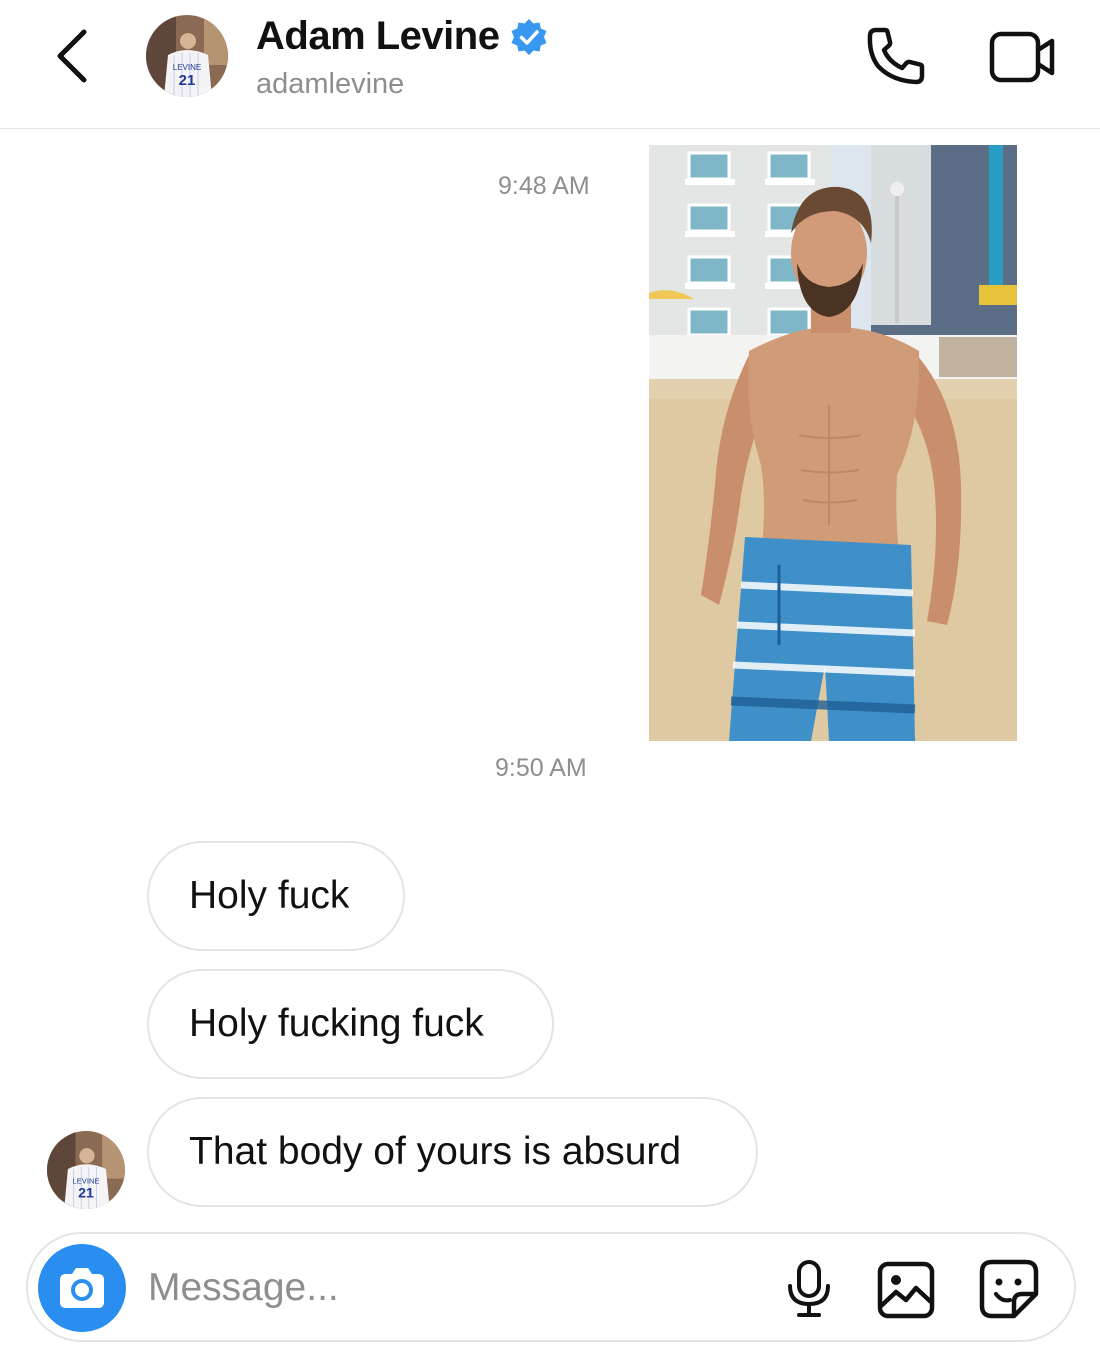 Image resolution: width=1100 pixels, height=1368 pixels. I want to click on received-message-bubble: That body of yours is absurd, so click(452, 1152).